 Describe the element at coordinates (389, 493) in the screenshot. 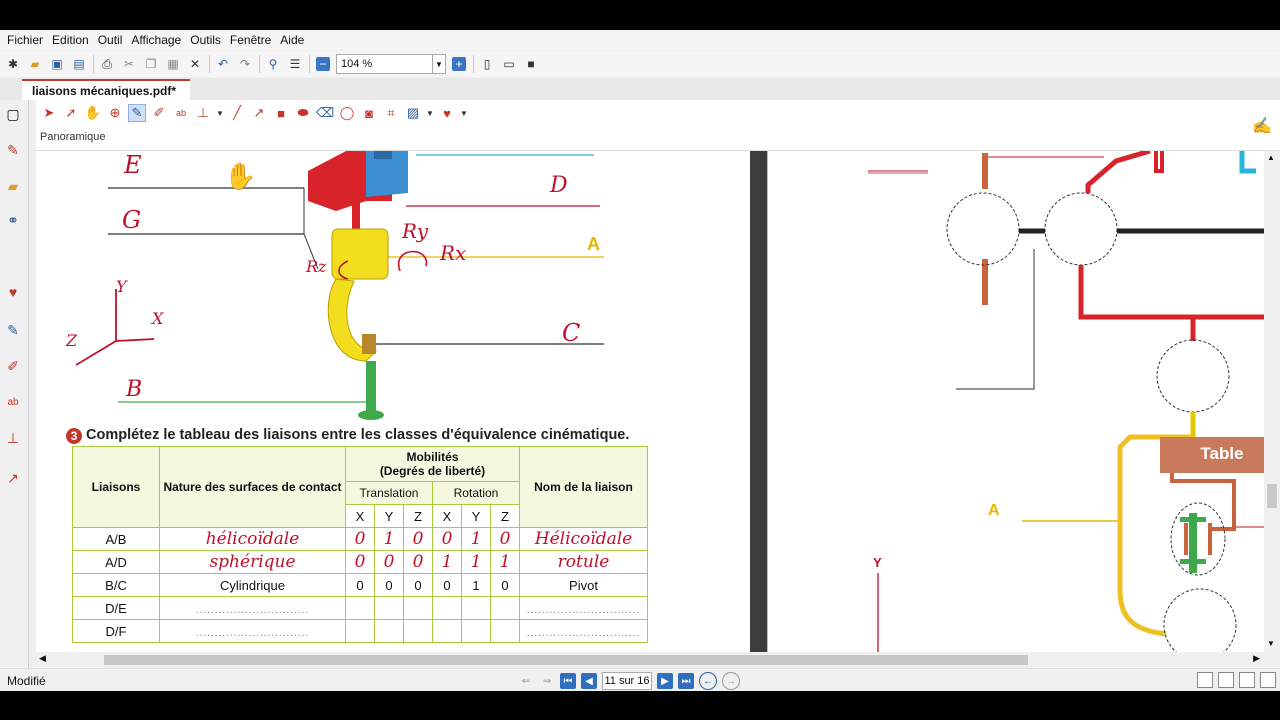

I see `header-translation: Translation` at that location.